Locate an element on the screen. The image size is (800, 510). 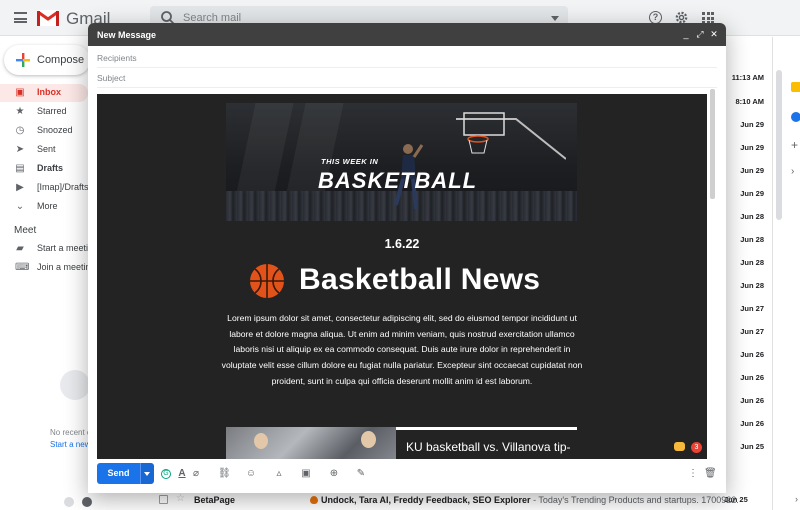
meet-heading: Meet is located at coordinates (25, 230).